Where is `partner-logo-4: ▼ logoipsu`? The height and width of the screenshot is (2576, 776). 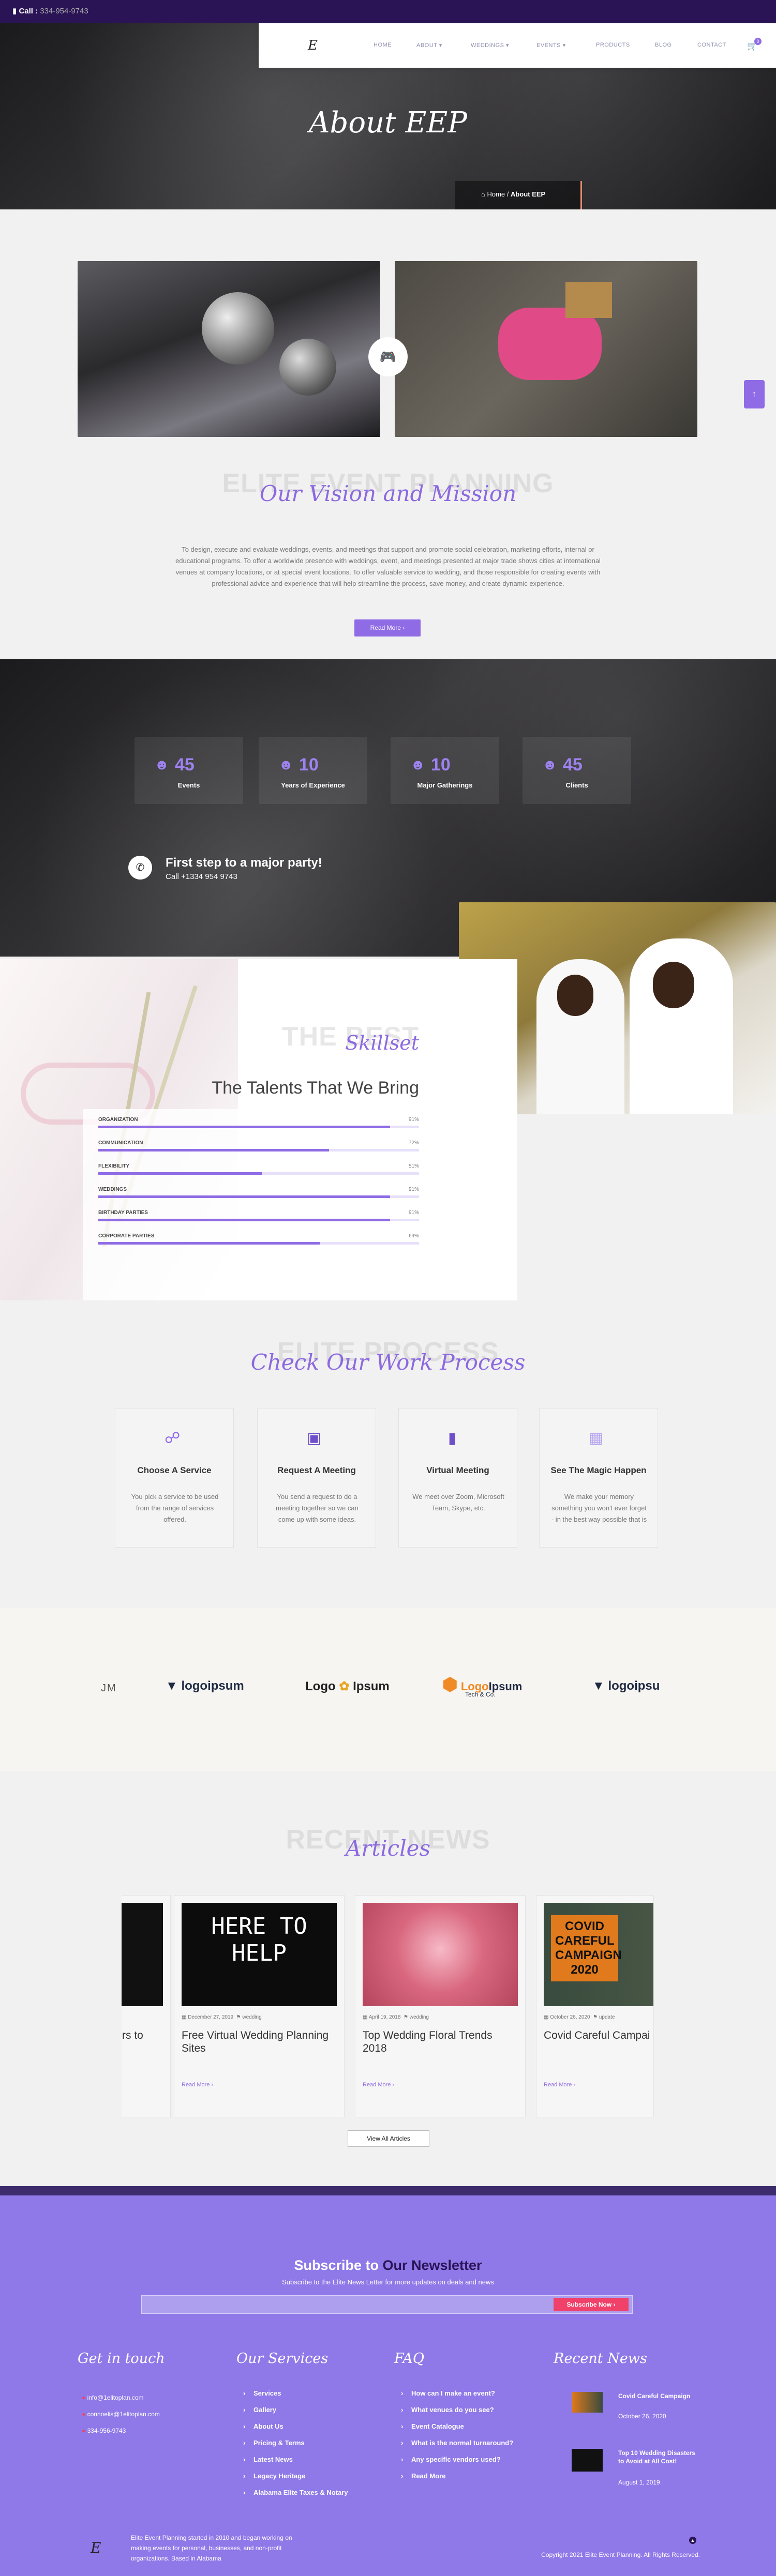
partner-logo-4: ▼ logoipsu is located at coordinates (626, 1686).